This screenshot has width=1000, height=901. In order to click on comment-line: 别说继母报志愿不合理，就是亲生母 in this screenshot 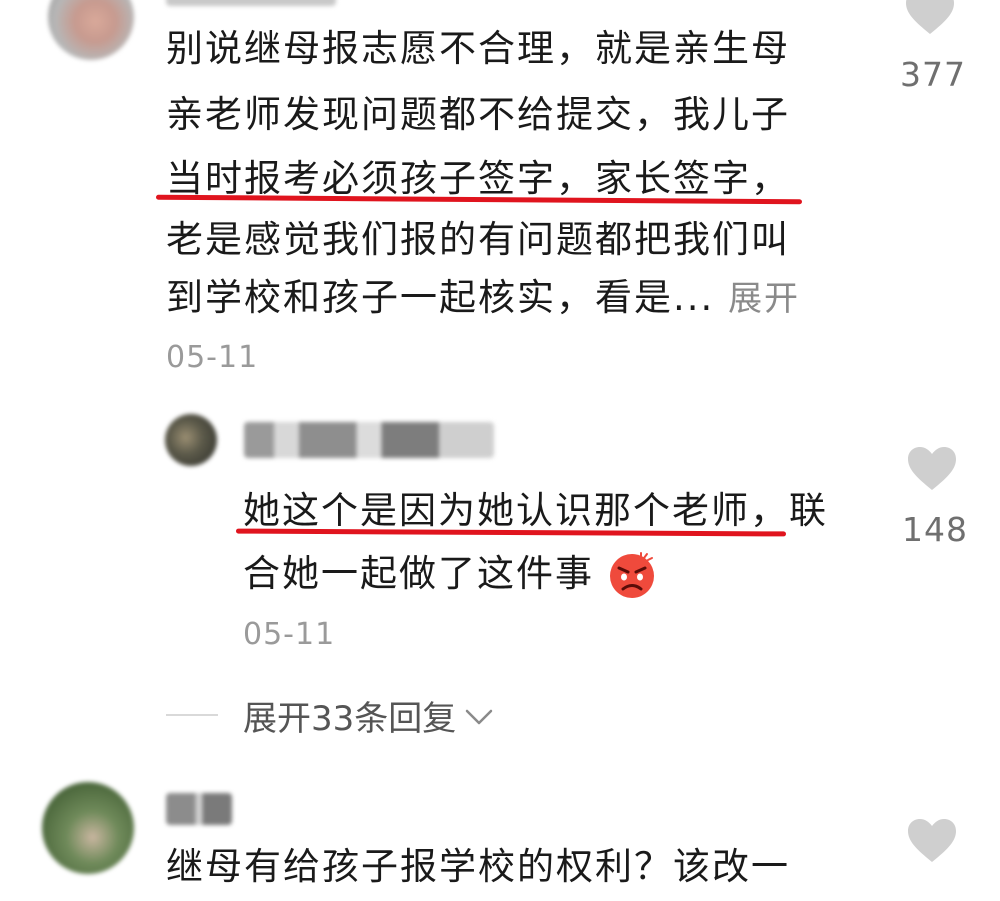, I will do `click(478, 48)`.